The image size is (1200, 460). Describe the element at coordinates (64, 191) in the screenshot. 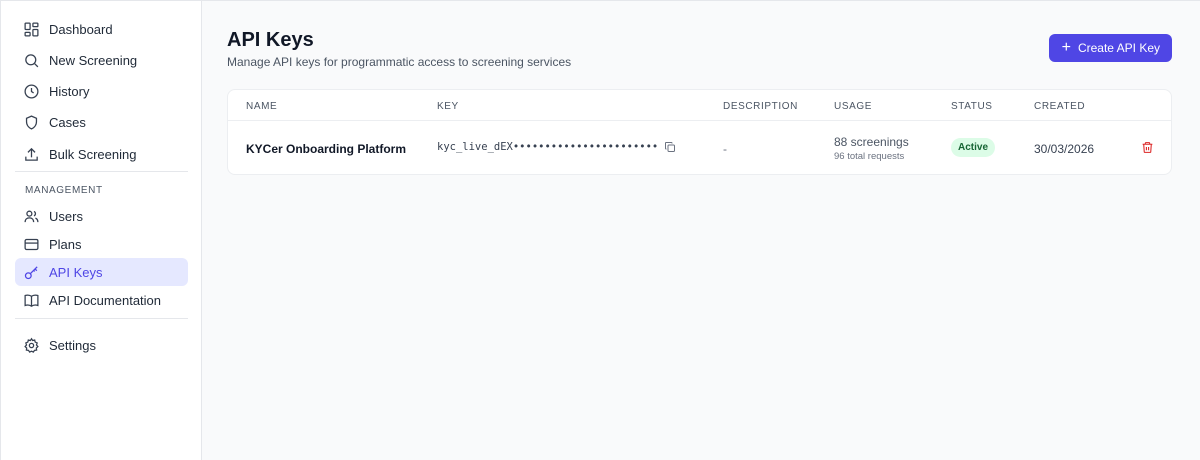

I see `sidebar-section-label: MANAGEMENT` at that location.